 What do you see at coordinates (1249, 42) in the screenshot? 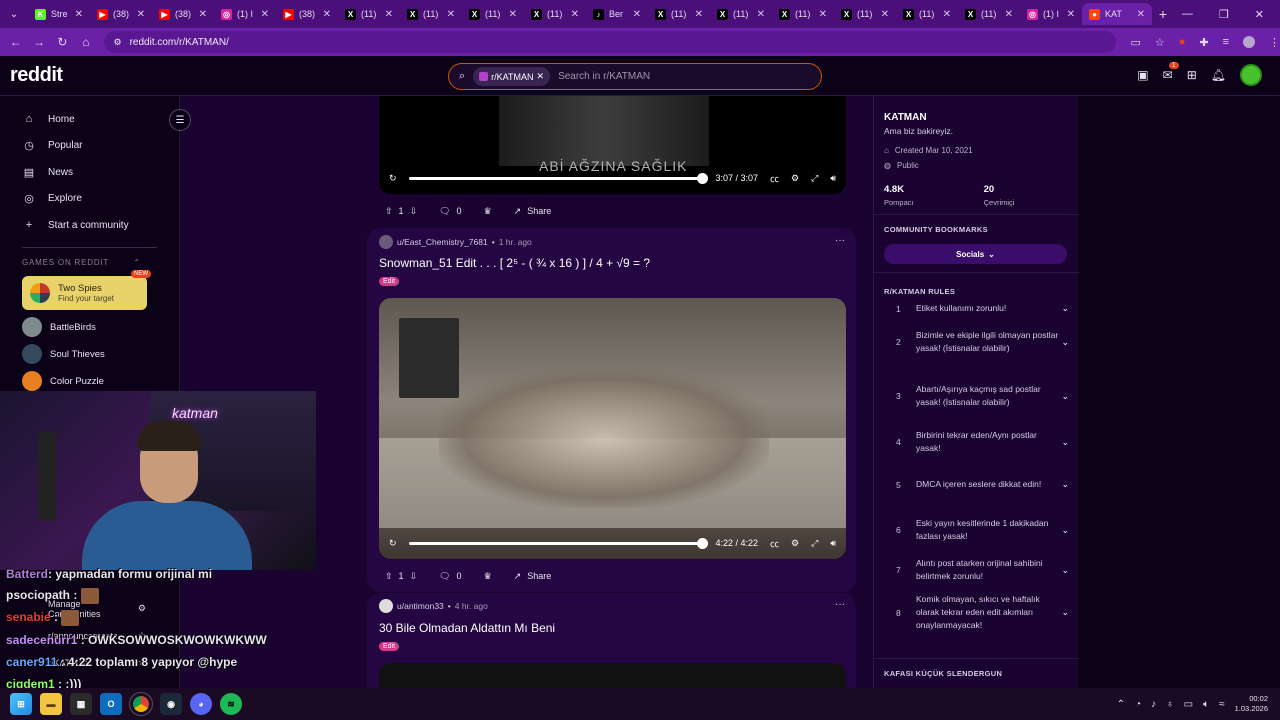
I see `profile-icon` at bounding box center [1249, 42].